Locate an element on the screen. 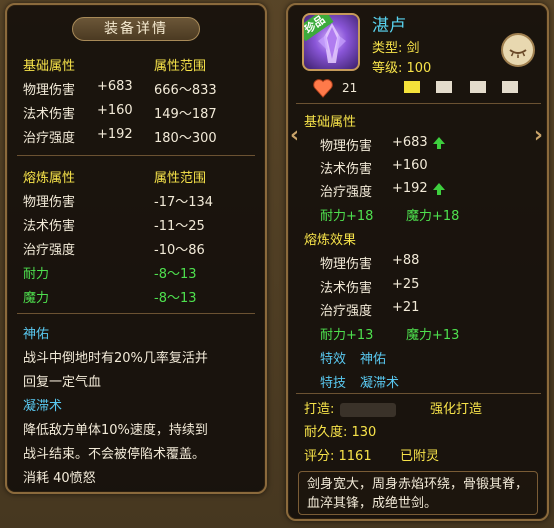 The image size is (554, 528). base-attr-line: +683 is located at coordinates (419, 142).